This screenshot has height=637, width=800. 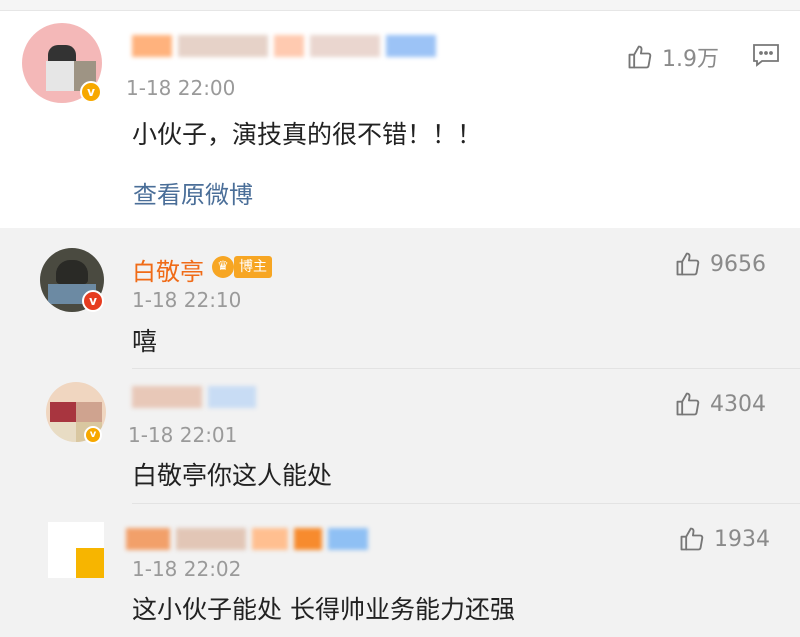 What do you see at coordinates (232, 475) in the screenshot?
I see `reply-text: 白敬亭你这人能处` at bounding box center [232, 475].